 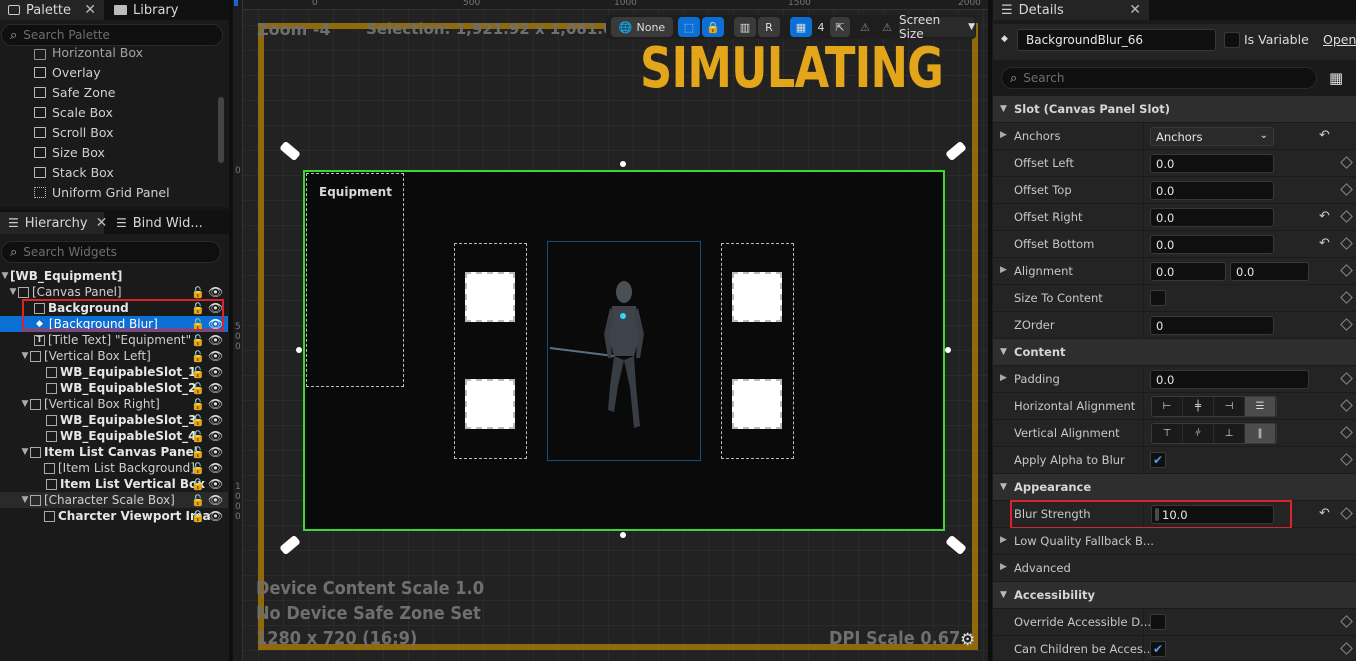 I want to click on tree-item-item-list-canvas-panel: ▼ Item List Canvas Panel 🔓 👁, so click(x=114, y=452).